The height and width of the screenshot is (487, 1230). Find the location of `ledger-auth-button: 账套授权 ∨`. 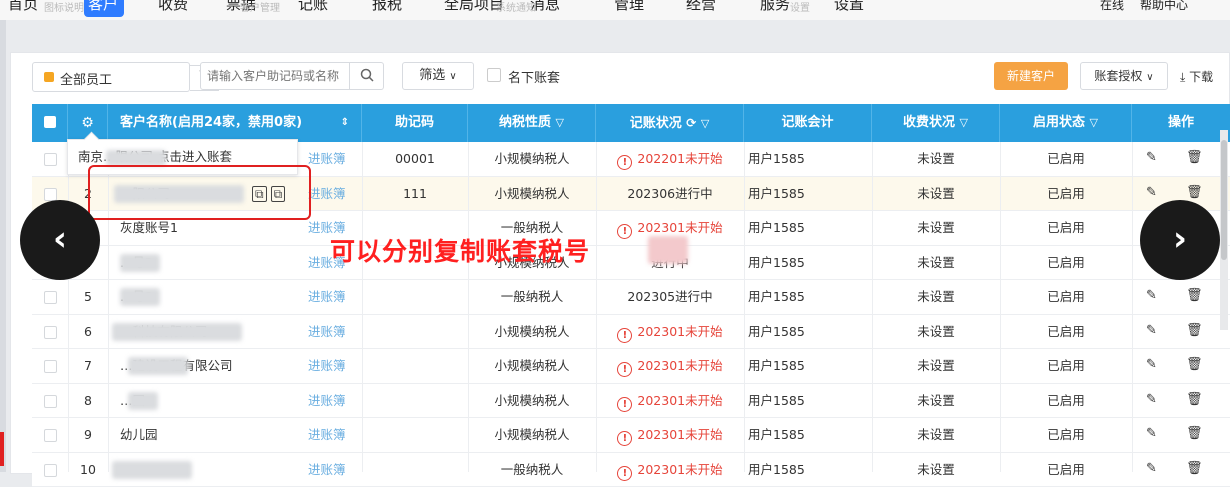

ledger-auth-button: 账套授权 ∨ is located at coordinates (1124, 76).